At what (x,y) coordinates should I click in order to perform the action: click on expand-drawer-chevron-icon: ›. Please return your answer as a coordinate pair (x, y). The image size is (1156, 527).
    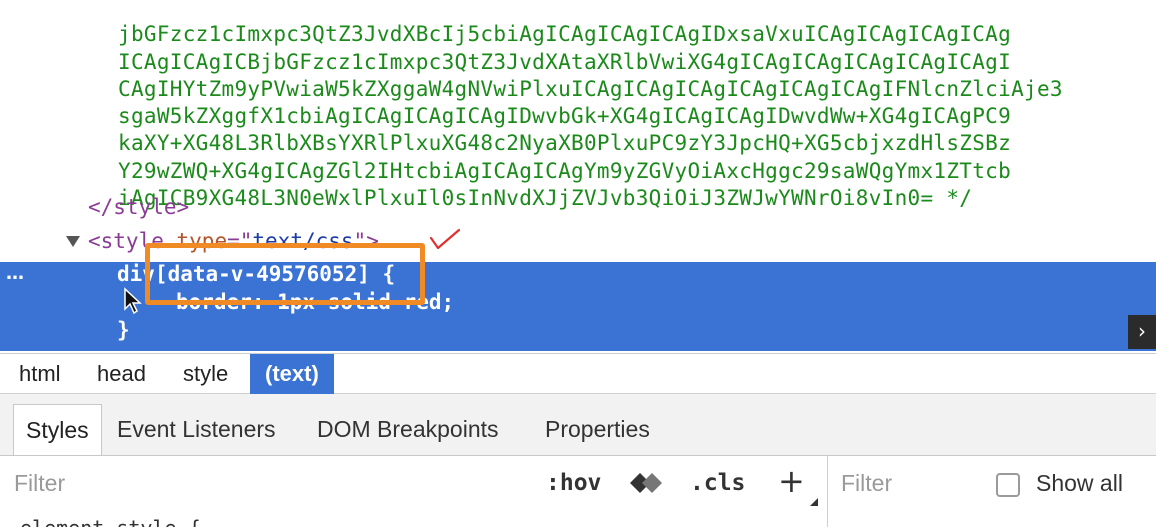
    Looking at the image, I should click on (1142, 332).